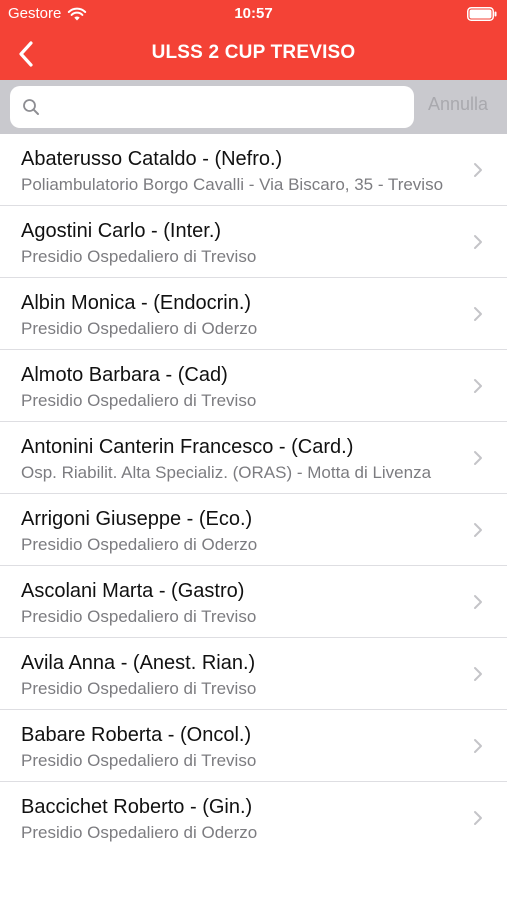 This screenshot has height=900, width=507. What do you see at coordinates (138, 663) in the screenshot?
I see `doctor-name: Avila Anna - (Anest. Rian.)` at bounding box center [138, 663].